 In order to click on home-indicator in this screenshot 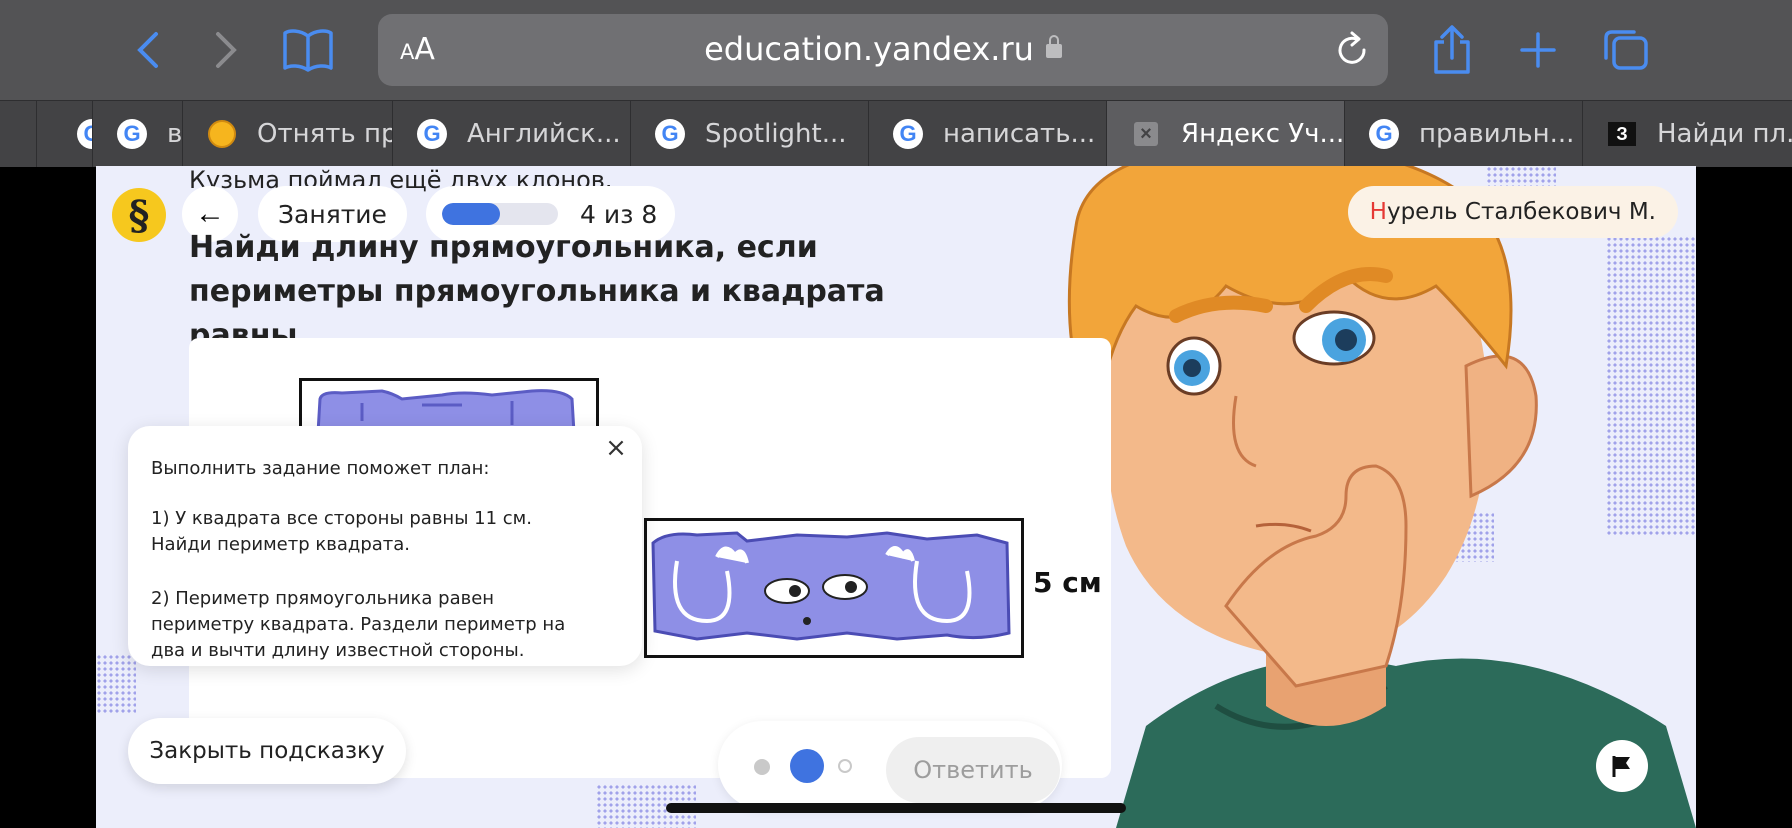, I will do `click(896, 808)`.